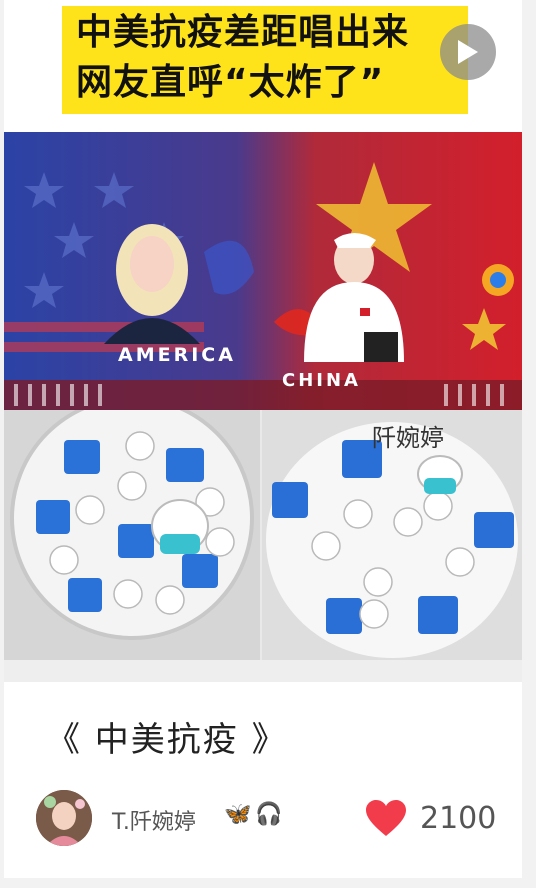 The height and width of the screenshot is (888, 536). I want to click on headline-box: 中美抗疫差距唱出来 网友直呼“太炸了”, so click(265, 60).